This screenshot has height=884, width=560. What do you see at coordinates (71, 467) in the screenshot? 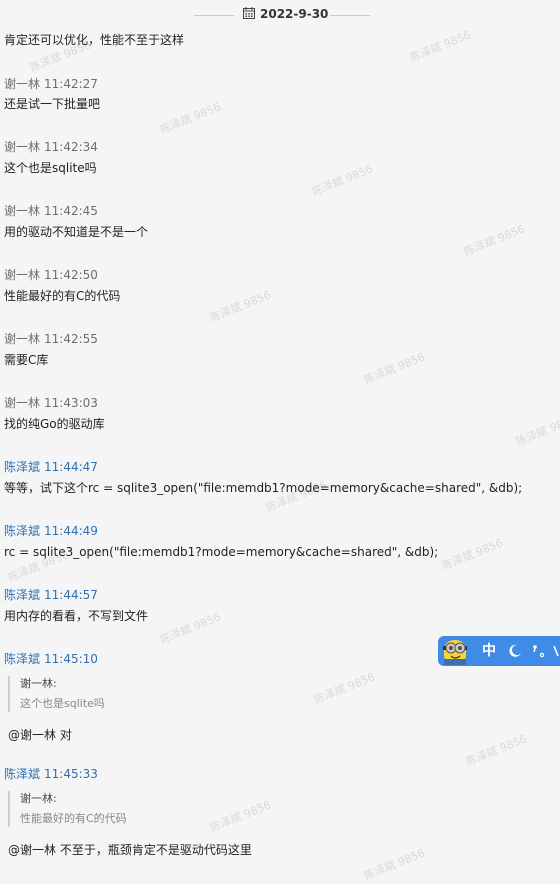
I see `message-time: 11:44:47` at bounding box center [71, 467].